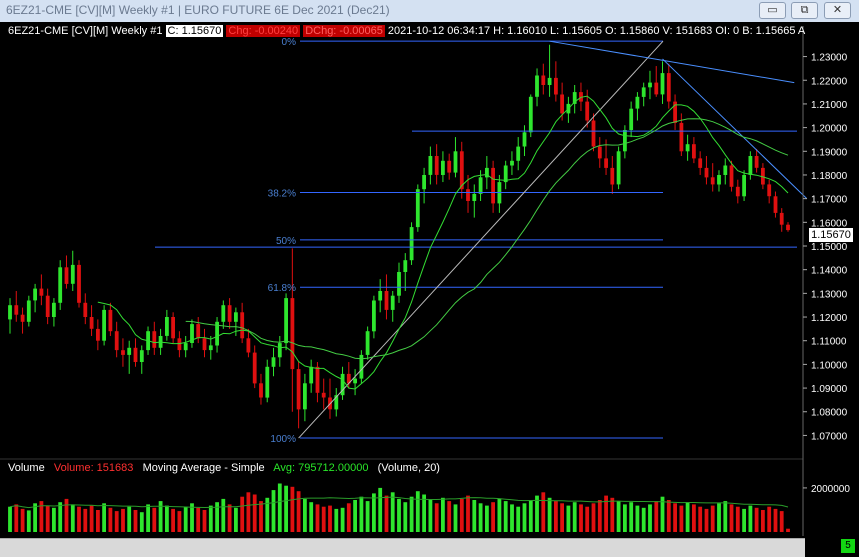 This screenshot has width=859, height=557. What do you see at coordinates (829, 247) in the screenshot?
I see `price-tick-label: 1.15000` at bounding box center [829, 247].